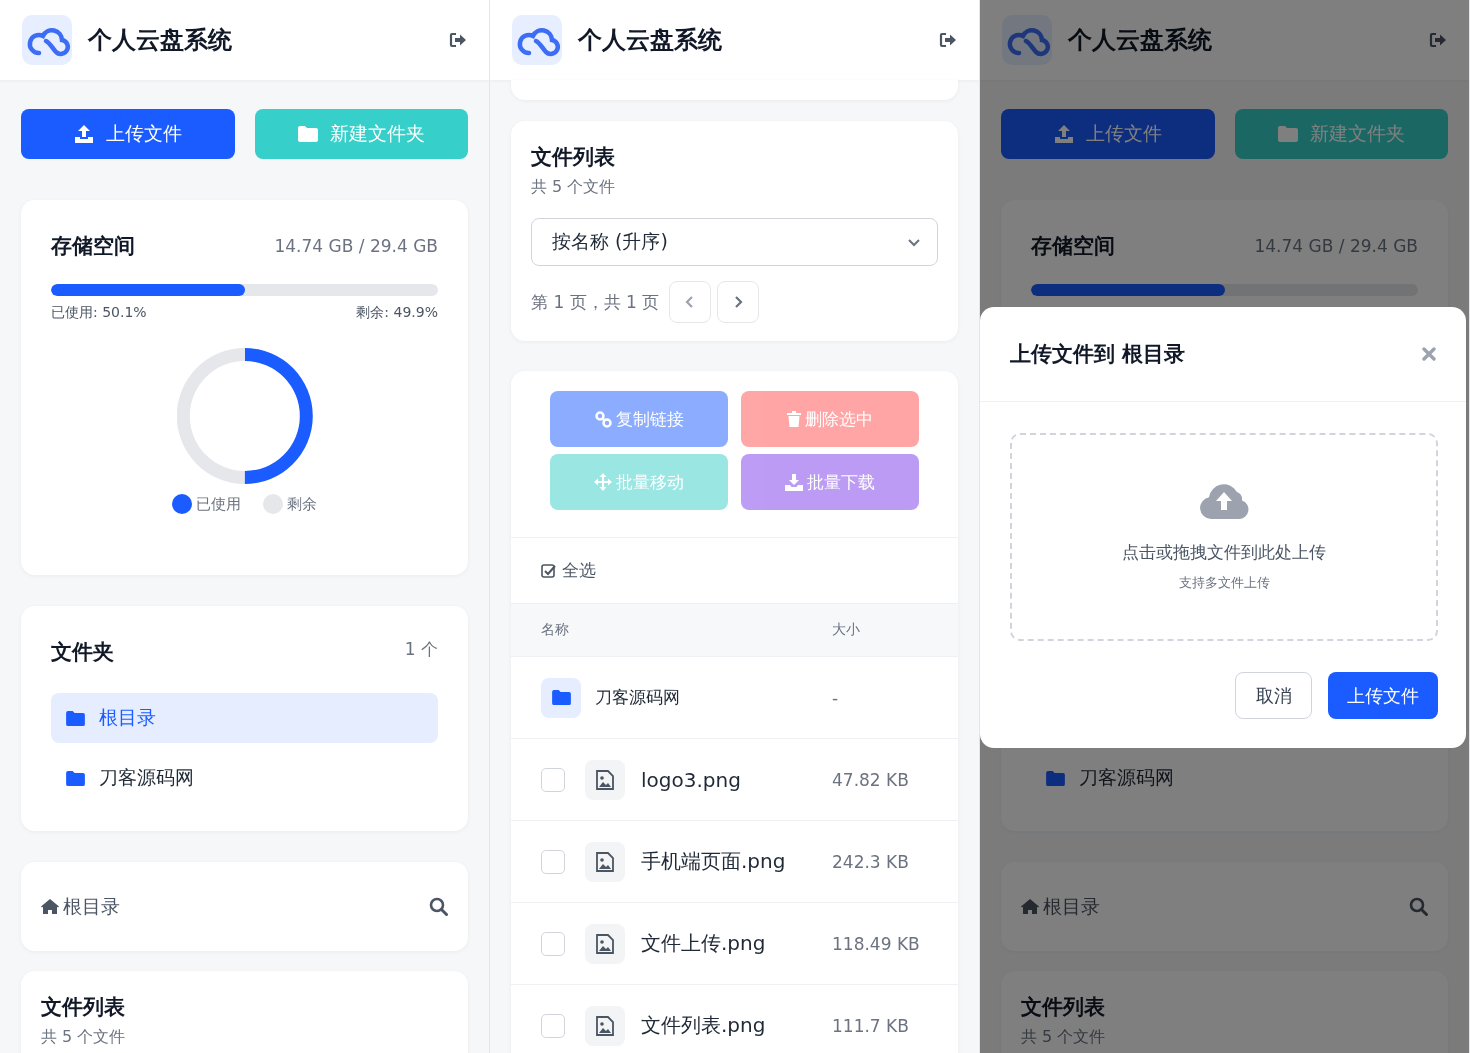 The width and height of the screenshot is (1470, 1053). I want to click on legend-label: 已使用, so click(218, 504).